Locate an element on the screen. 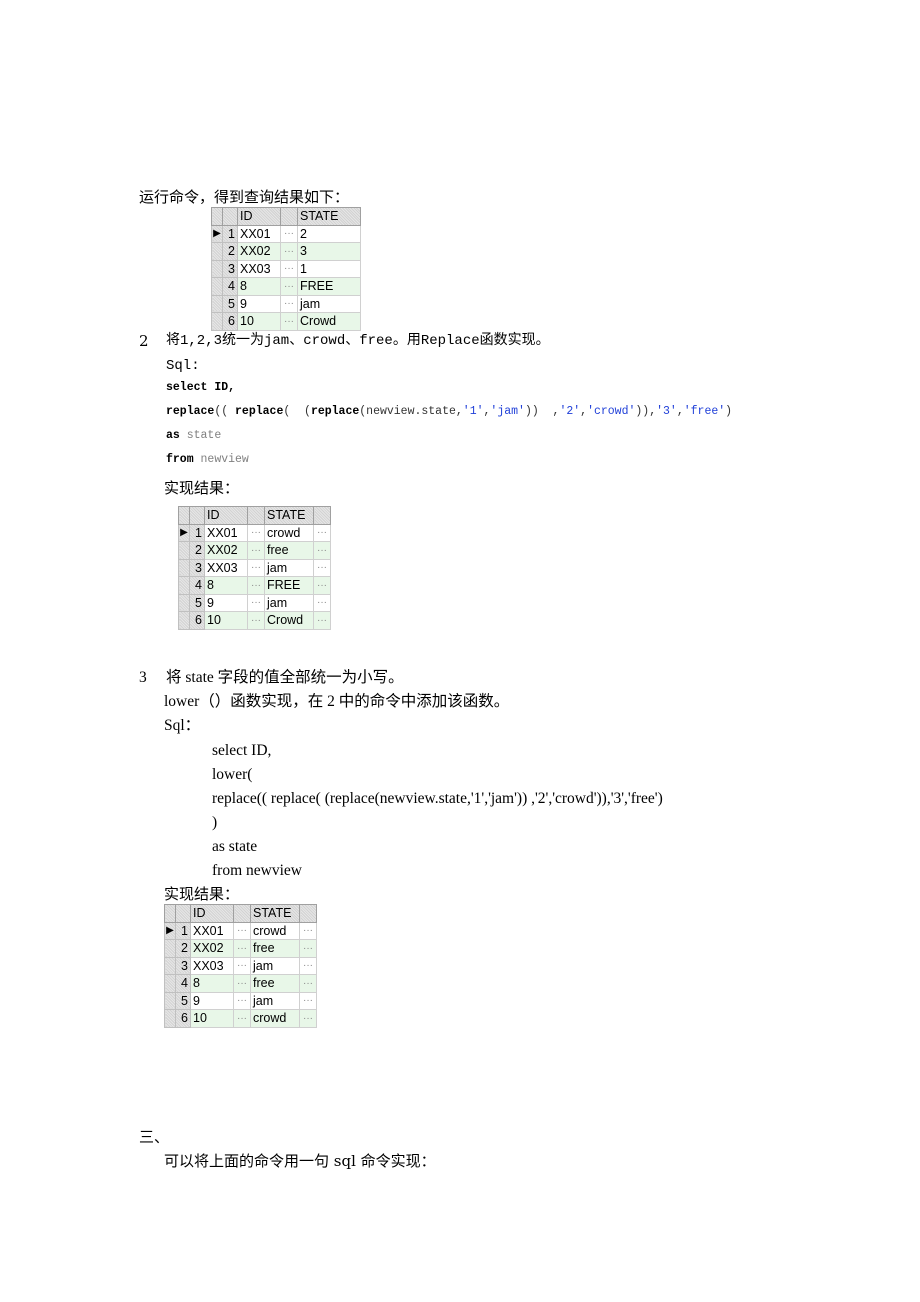 This screenshot has width=920, height=1302. code-text: ( ( is located at coordinates (297, 411).